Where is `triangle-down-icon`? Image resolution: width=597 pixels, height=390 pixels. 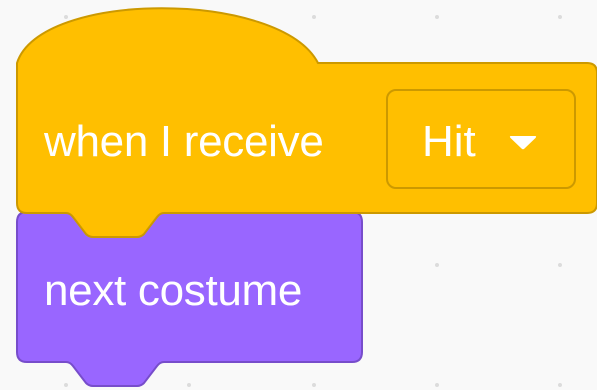 triangle-down-icon is located at coordinates (523, 142).